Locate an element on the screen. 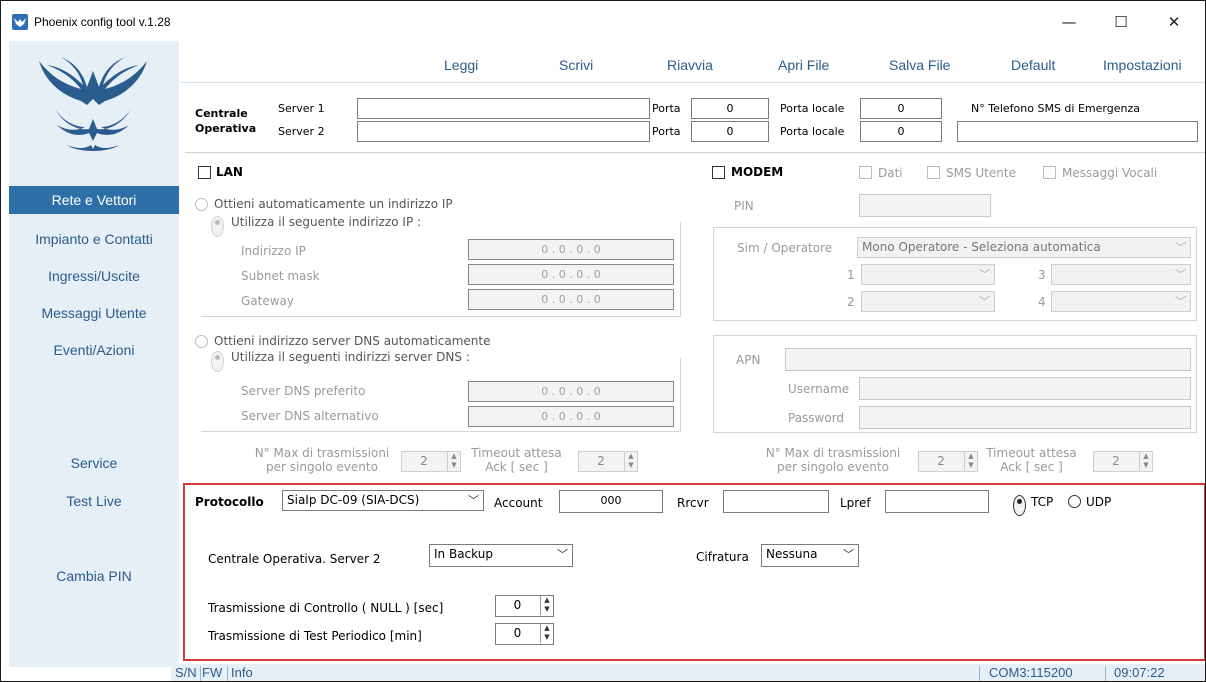 The width and height of the screenshot is (1206, 682). status-sn: S/N is located at coordinates (186, 672).